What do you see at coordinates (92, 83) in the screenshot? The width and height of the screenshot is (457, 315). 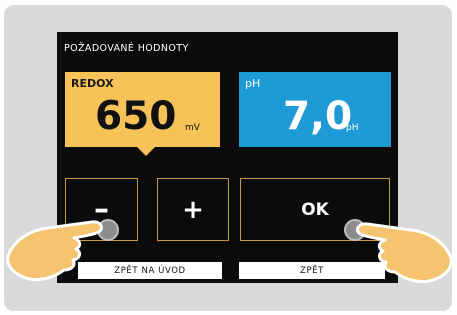 I see `redox-label: REDOX` at bounding box center [92, 83].